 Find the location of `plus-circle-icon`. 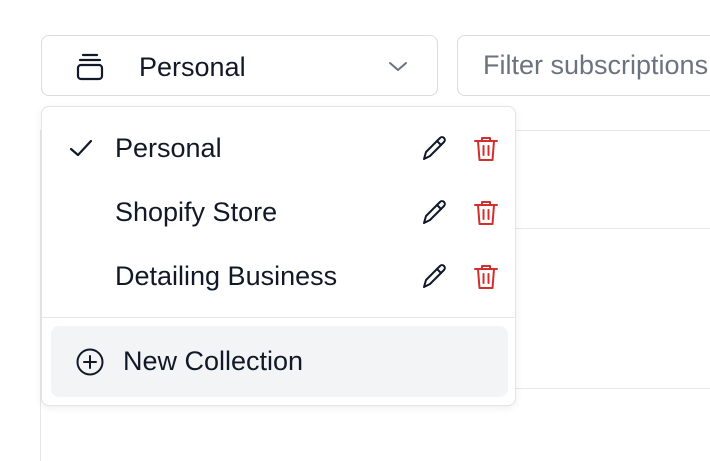

plus-circle-icon is located at coordinates (90, 362).